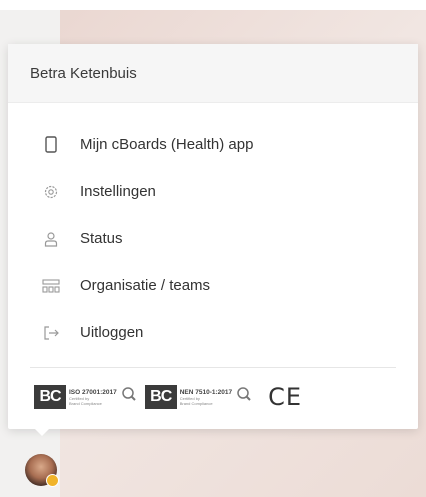 The image size is (426, 497). I want to click on menu-item-organization: Organisatie / teams, so click(213, 285).